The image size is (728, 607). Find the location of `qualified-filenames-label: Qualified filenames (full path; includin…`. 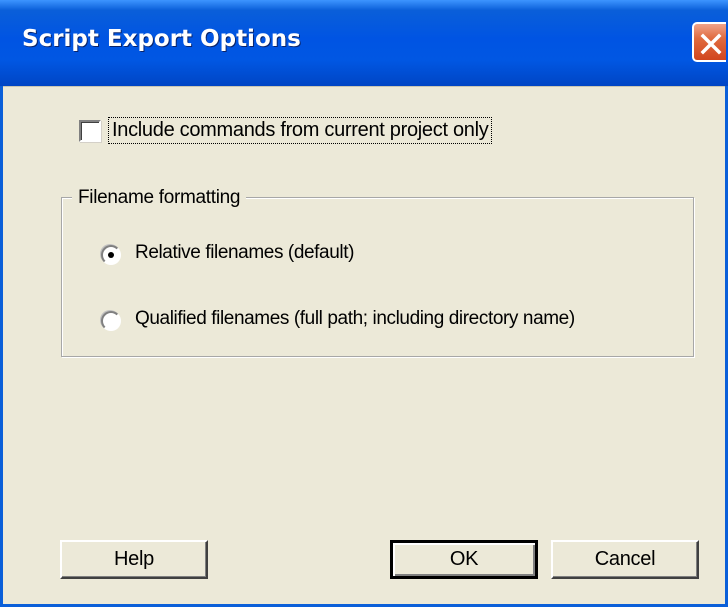

qualified-filenames-label: Qualified filenames (full path; includin… is located at coordinates (355, 319).